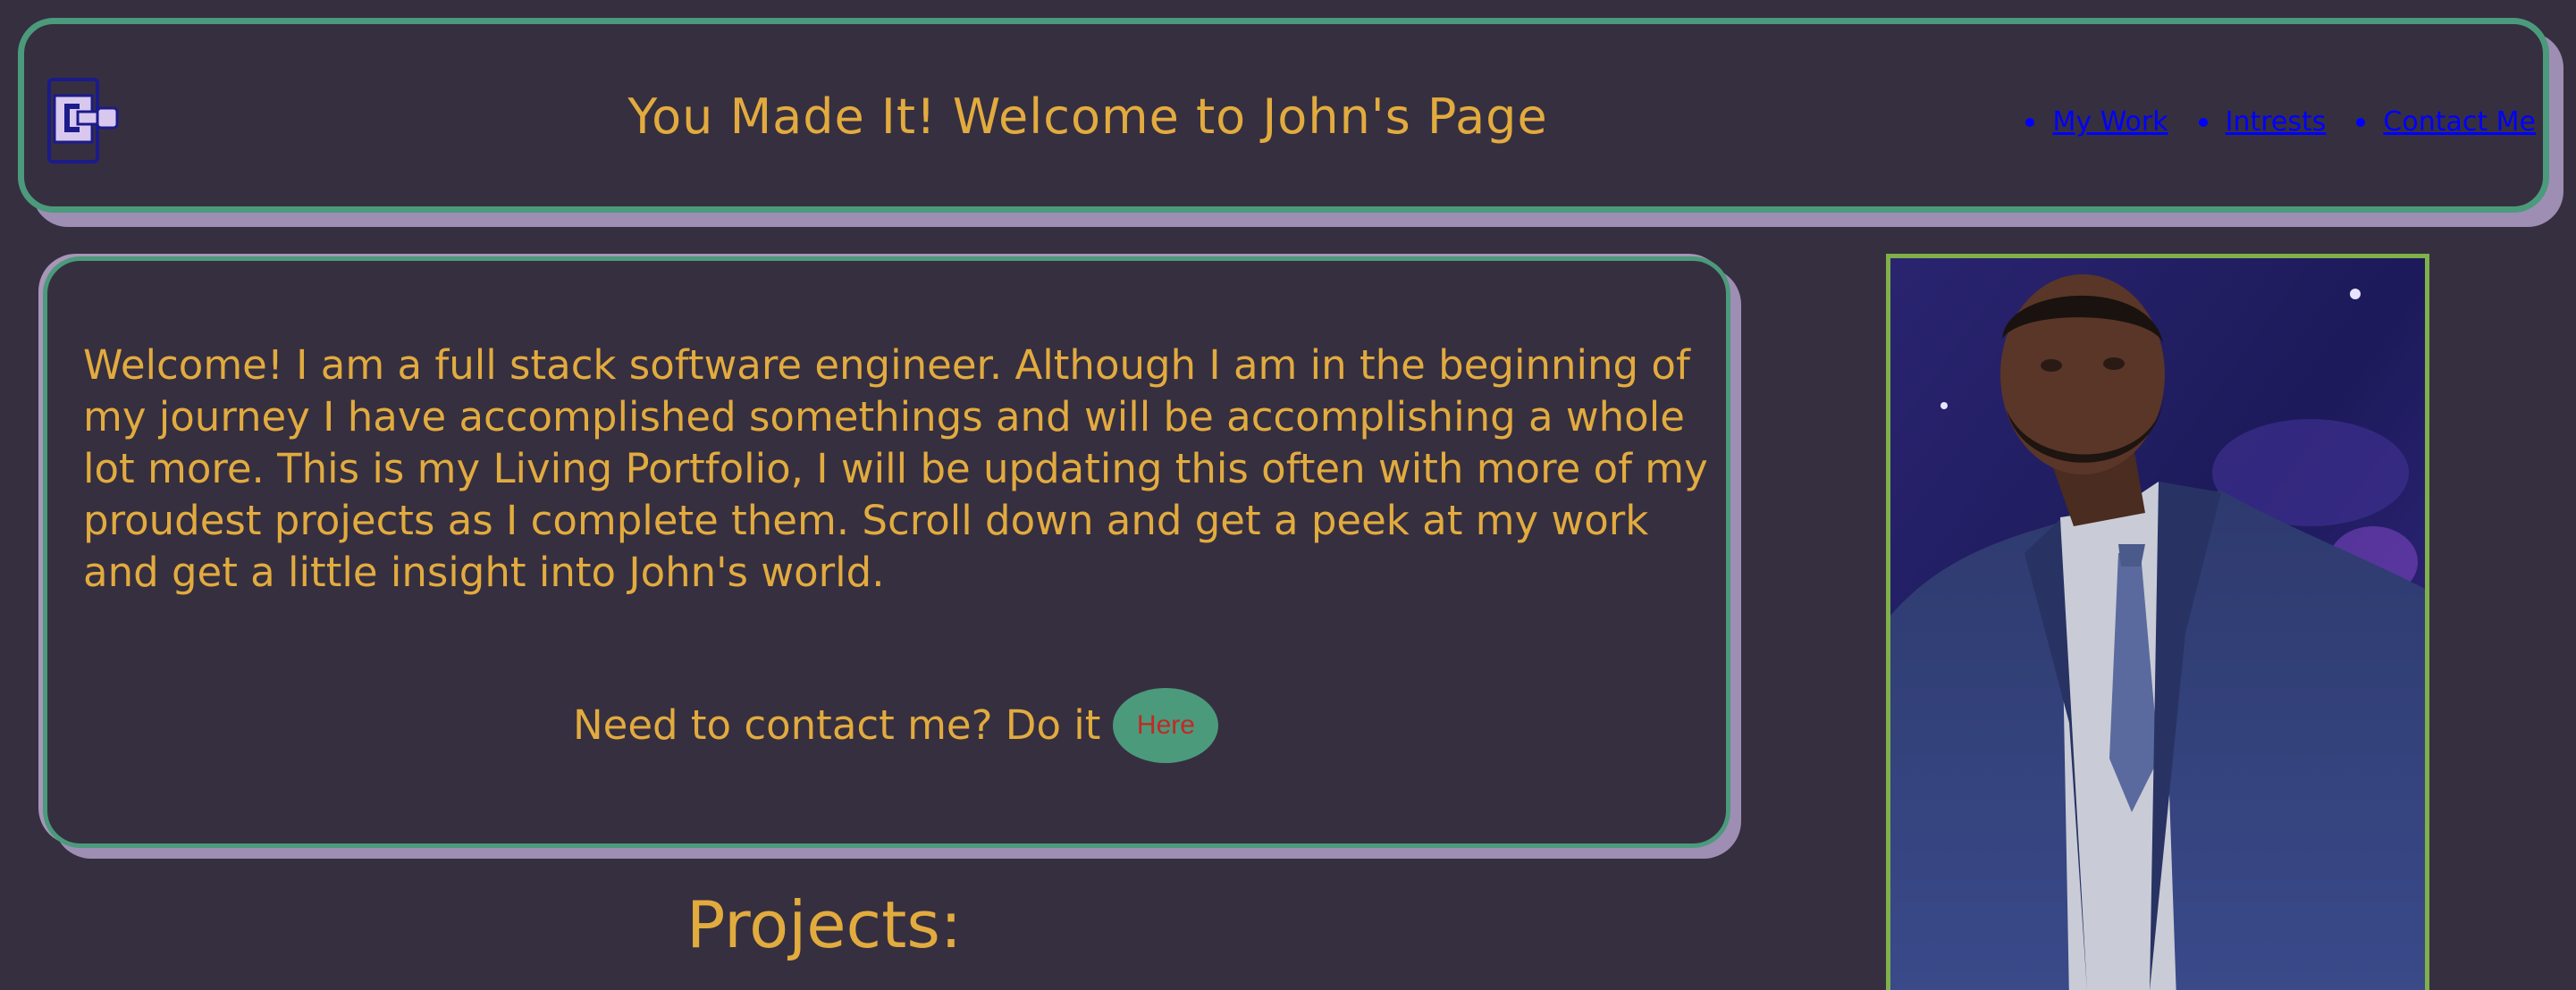 The height and width of the screenshot is (990, 2576). I want to click on nav-item-intrests: Intrests, so click(2263, 122).